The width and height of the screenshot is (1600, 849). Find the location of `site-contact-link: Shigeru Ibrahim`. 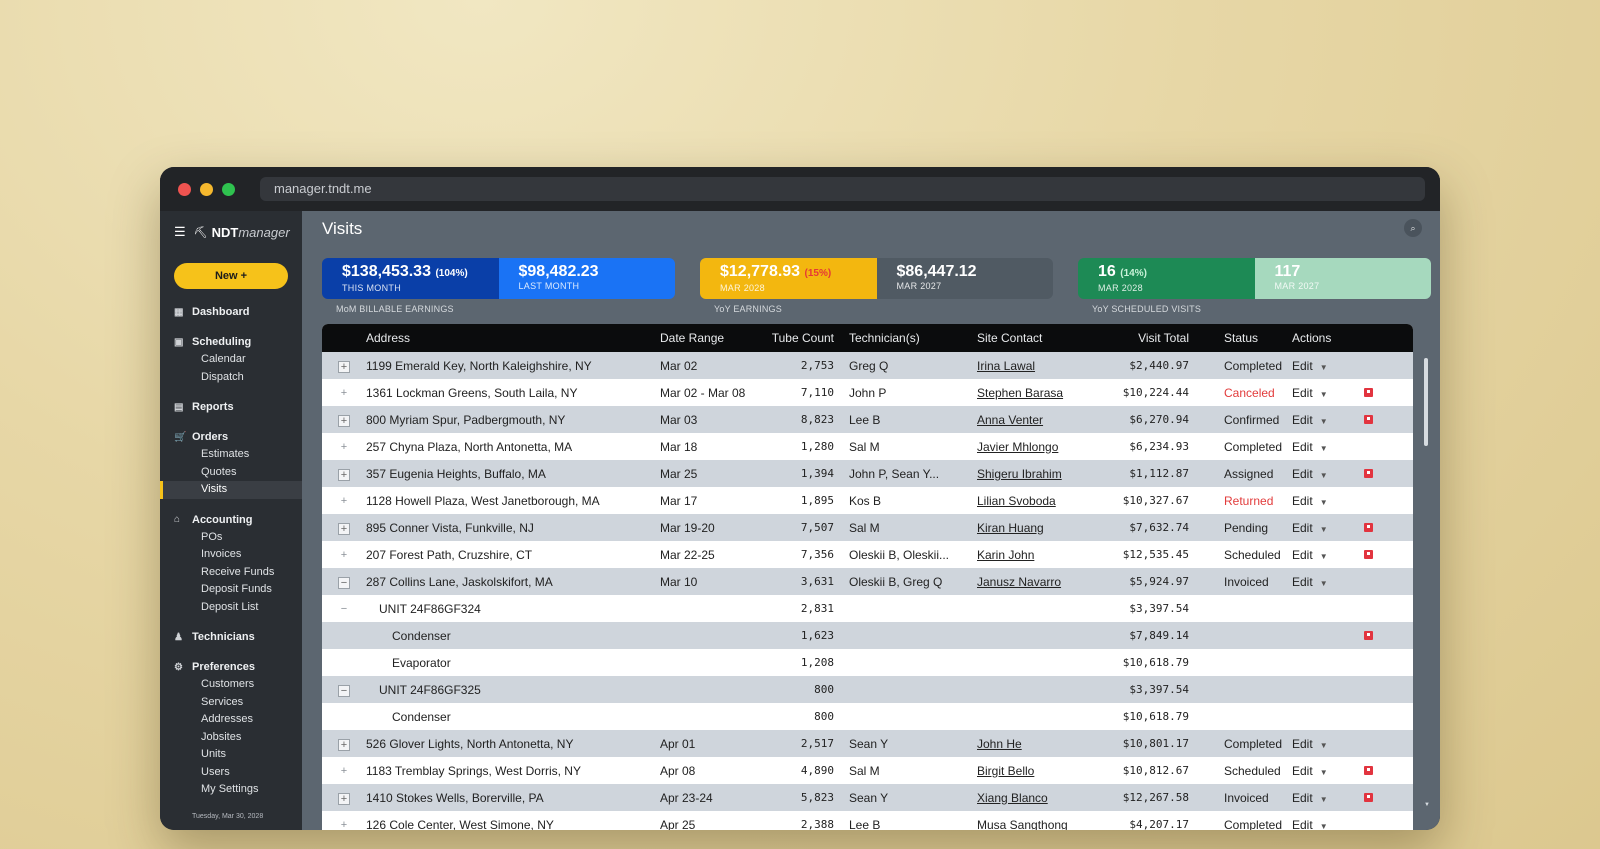

site-contact-link: Shigeru Ibrahim is located at coordinates (1019, 474).